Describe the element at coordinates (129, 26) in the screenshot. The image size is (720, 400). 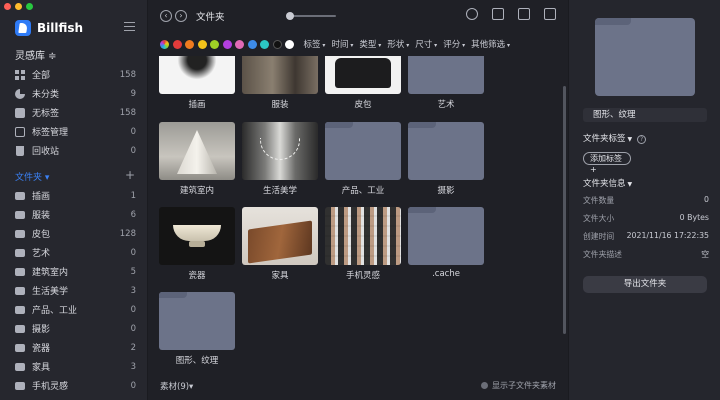
I see `list-menu-icon` at that location.